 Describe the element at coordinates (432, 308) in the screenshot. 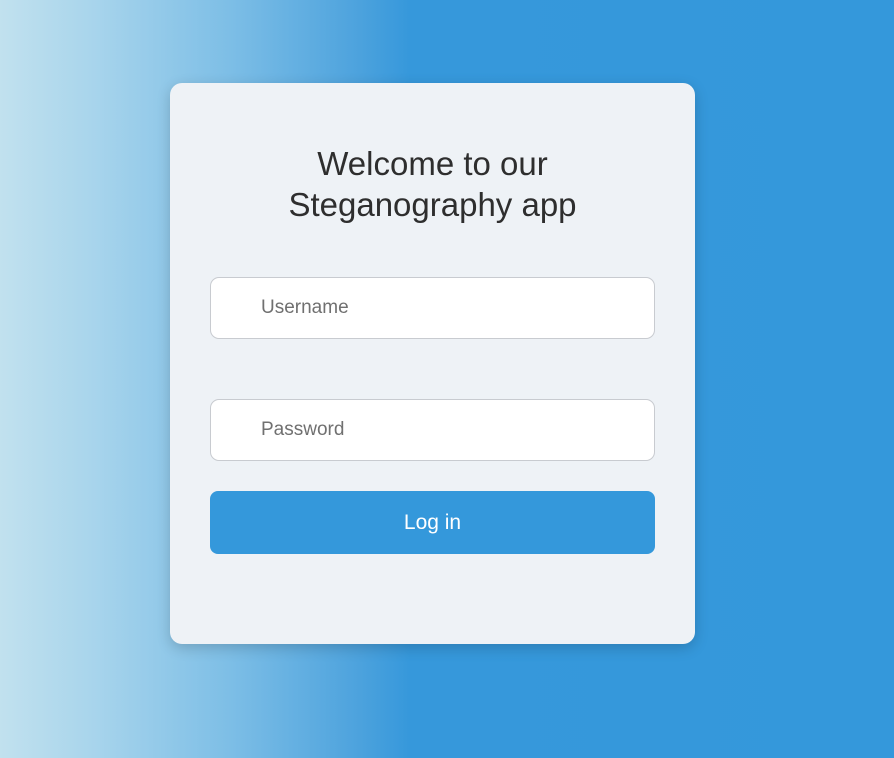

I see `username-input` at that location.